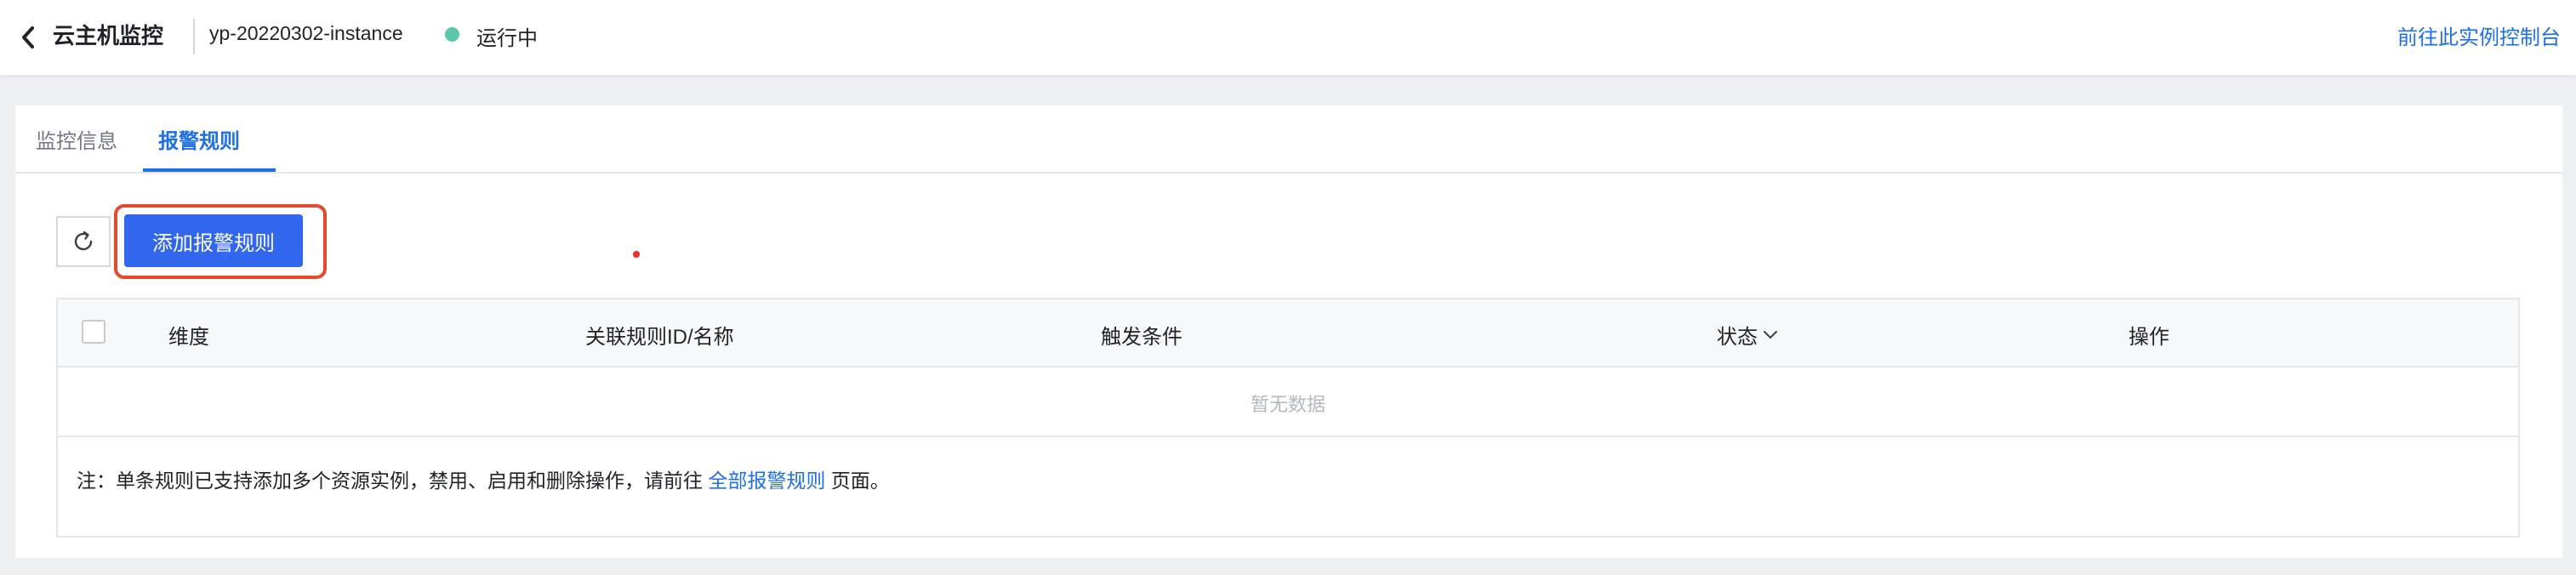 This screenshot has height=575, width=2576. I want to click on table-header: 维度 关联规则ID/名称 触发条件 状态 操作, so click(1288, 333).